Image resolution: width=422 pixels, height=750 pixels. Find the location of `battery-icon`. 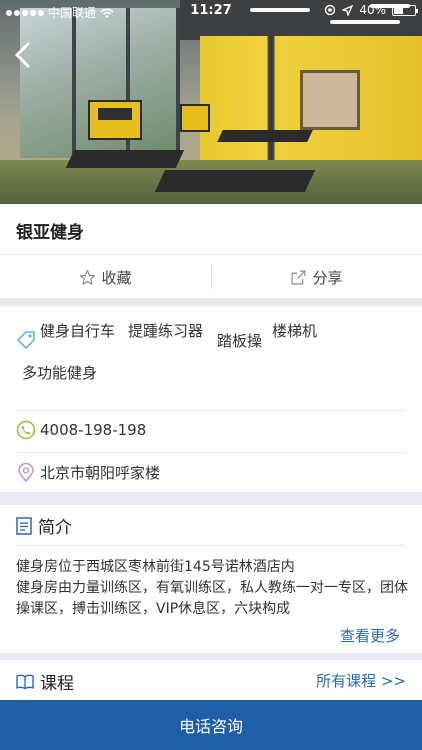

battery-icon is located at coordinates (405, 10).